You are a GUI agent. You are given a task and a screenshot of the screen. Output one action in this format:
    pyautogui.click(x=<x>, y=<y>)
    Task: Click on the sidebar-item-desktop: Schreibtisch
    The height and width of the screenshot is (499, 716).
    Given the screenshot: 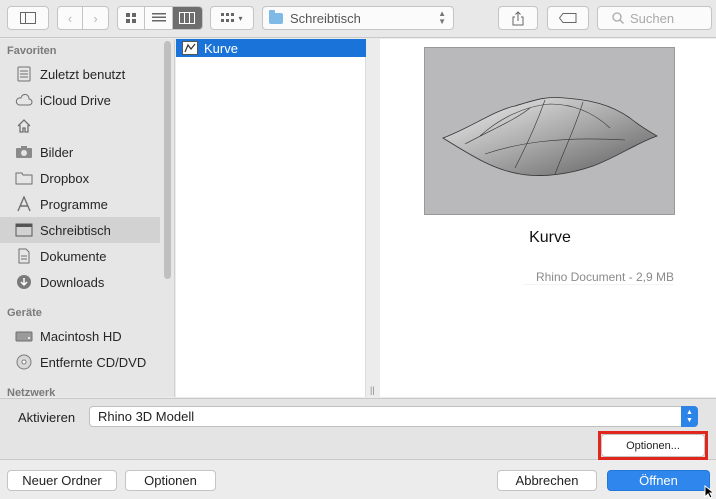 What is the action you would take?
    pyautogui.click(x=80, y=230)
    